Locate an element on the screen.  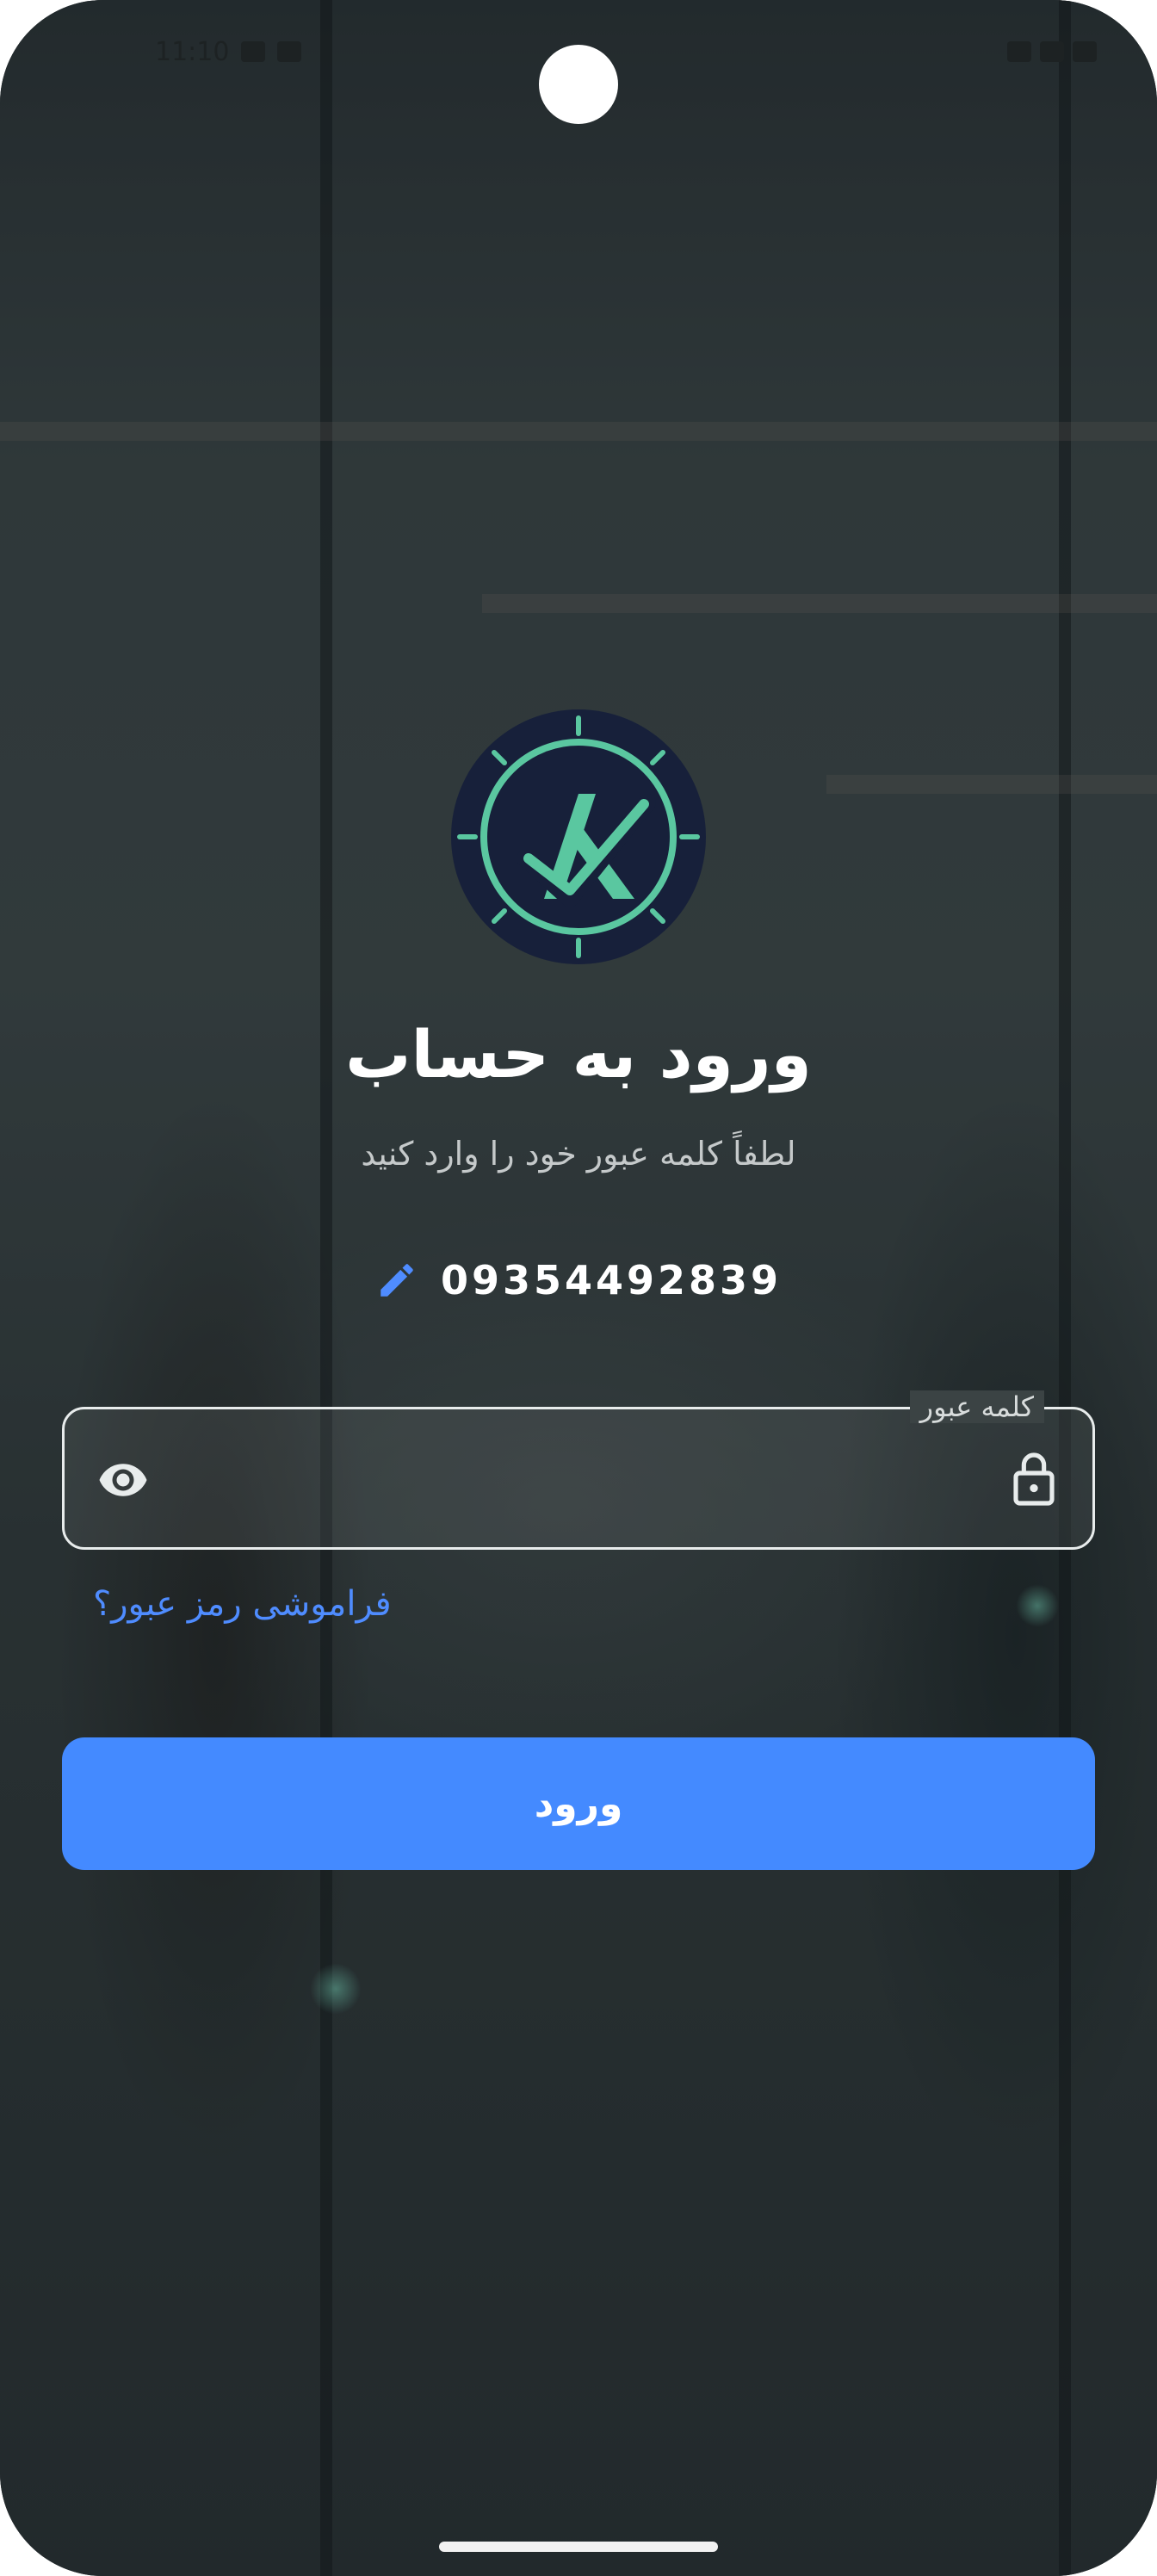
password-label: کلمه عبور is located at coordinates (977, 1406).